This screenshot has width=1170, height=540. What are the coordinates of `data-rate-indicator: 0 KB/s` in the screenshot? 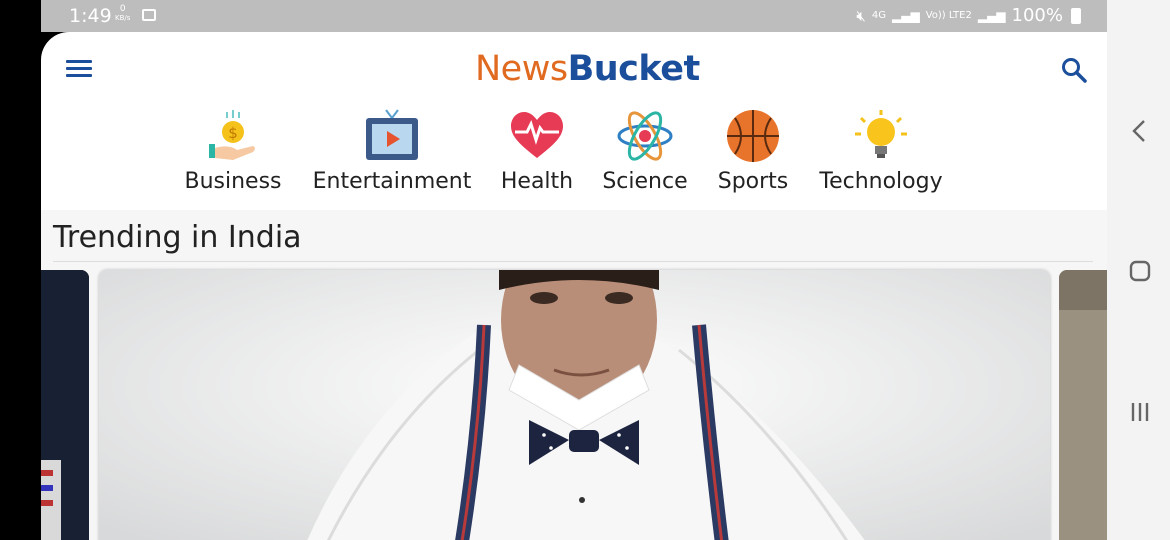 It's located at (122, 14).